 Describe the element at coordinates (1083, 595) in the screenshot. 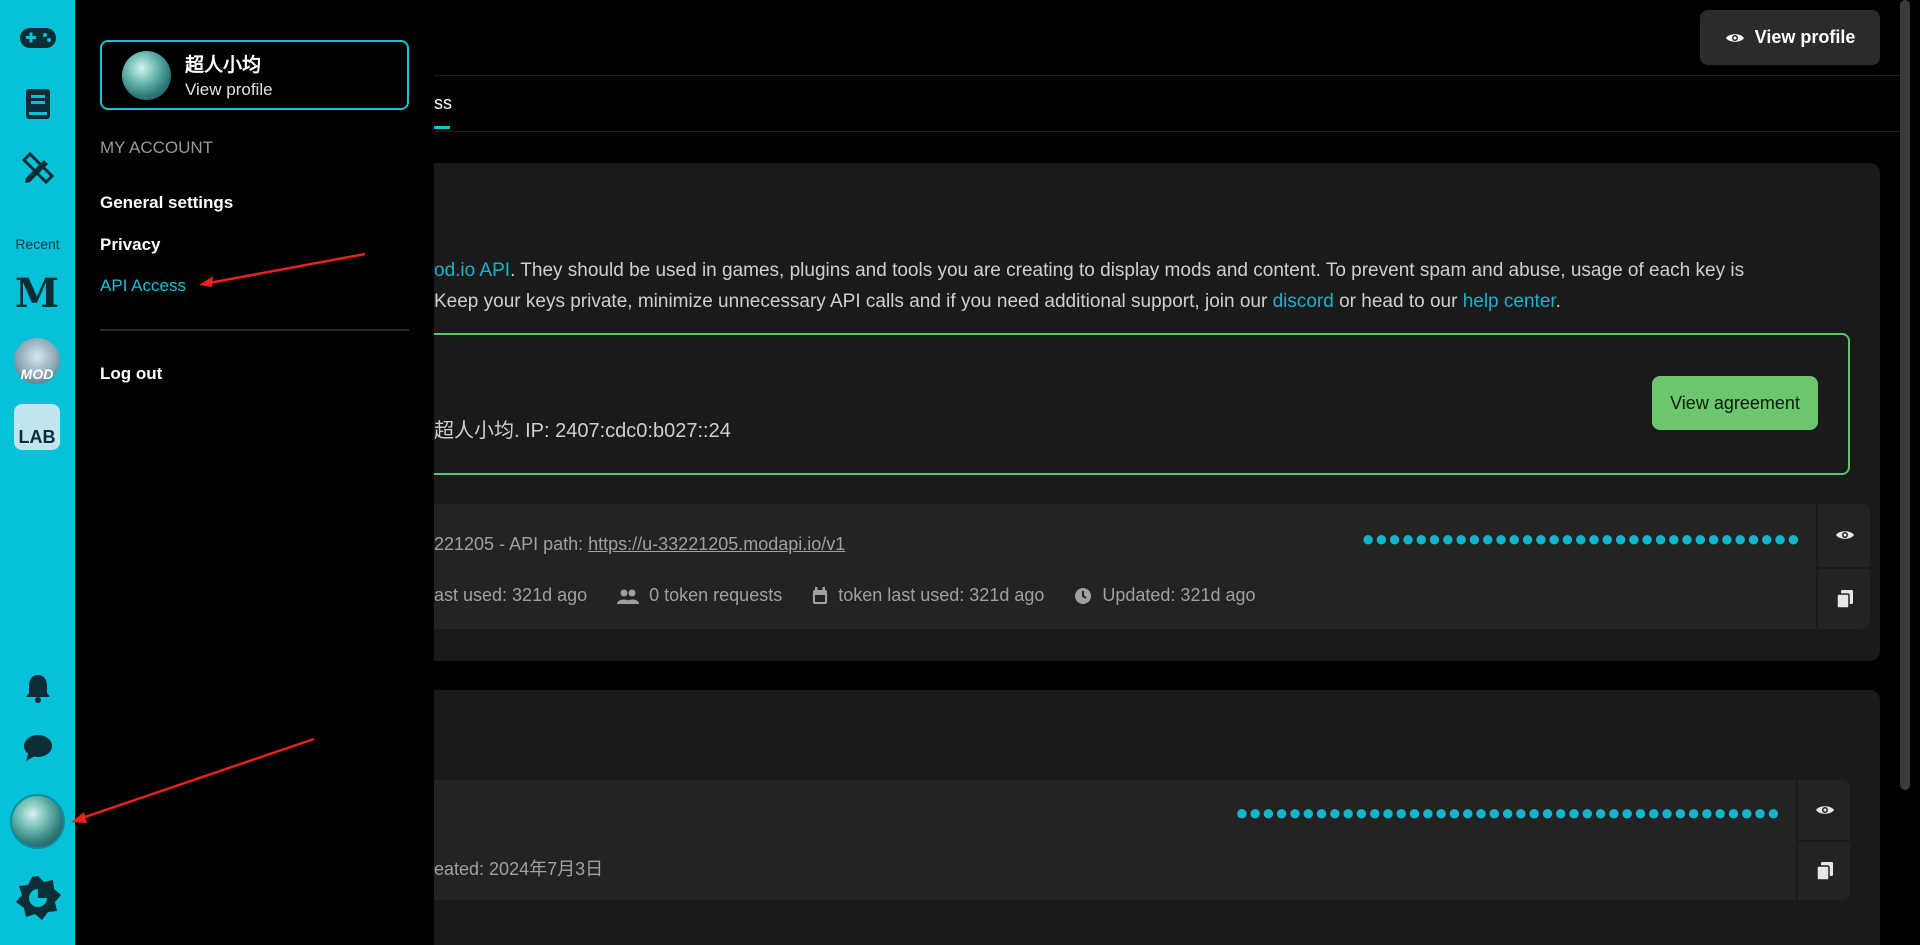

I see `clock-icon` at that location.